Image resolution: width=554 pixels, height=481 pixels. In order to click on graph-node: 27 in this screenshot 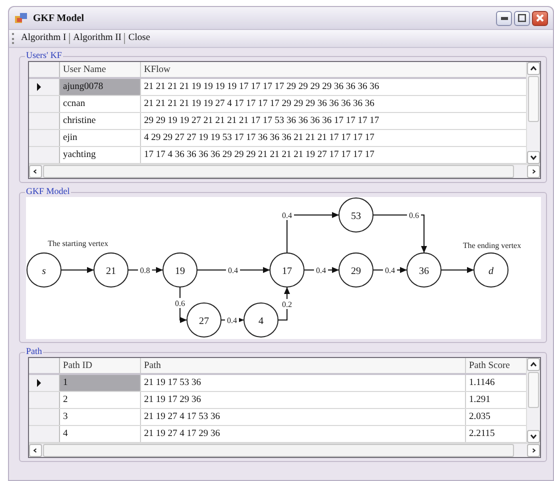, I will do `click(204, 320)`.